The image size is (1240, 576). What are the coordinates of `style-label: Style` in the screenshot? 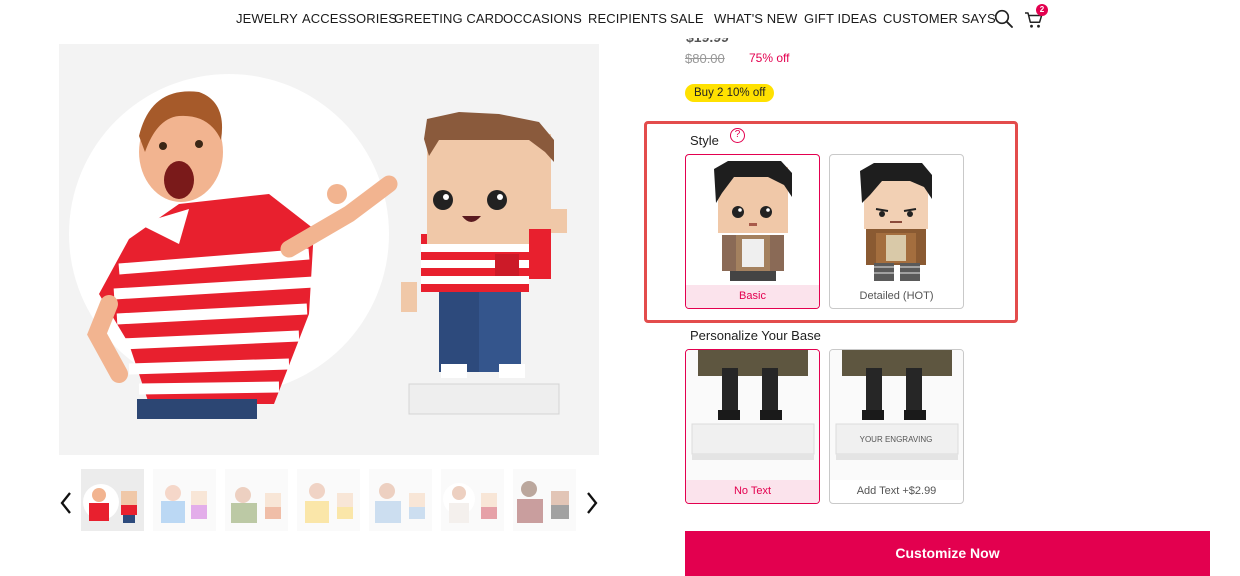 It's located at (704, 140).